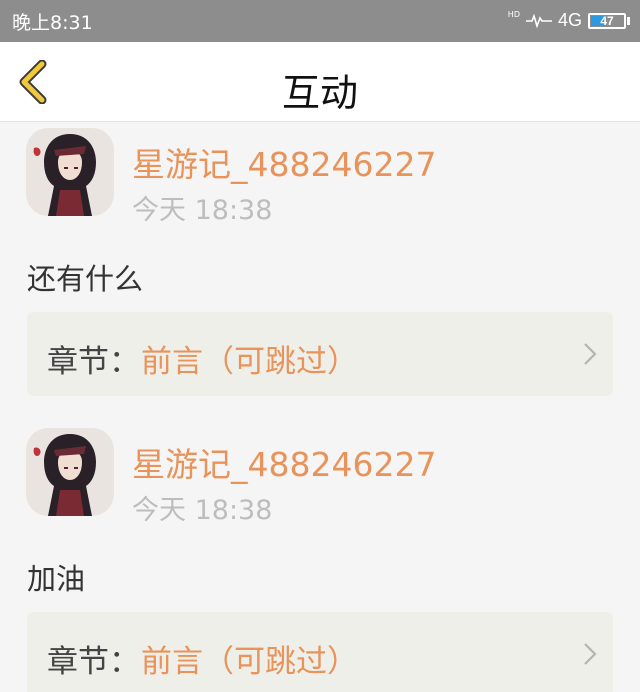  What do you see at coordinates (319, 93) in the screenshot?
I see `page-title: 互动` at bounding box center [319, 93].